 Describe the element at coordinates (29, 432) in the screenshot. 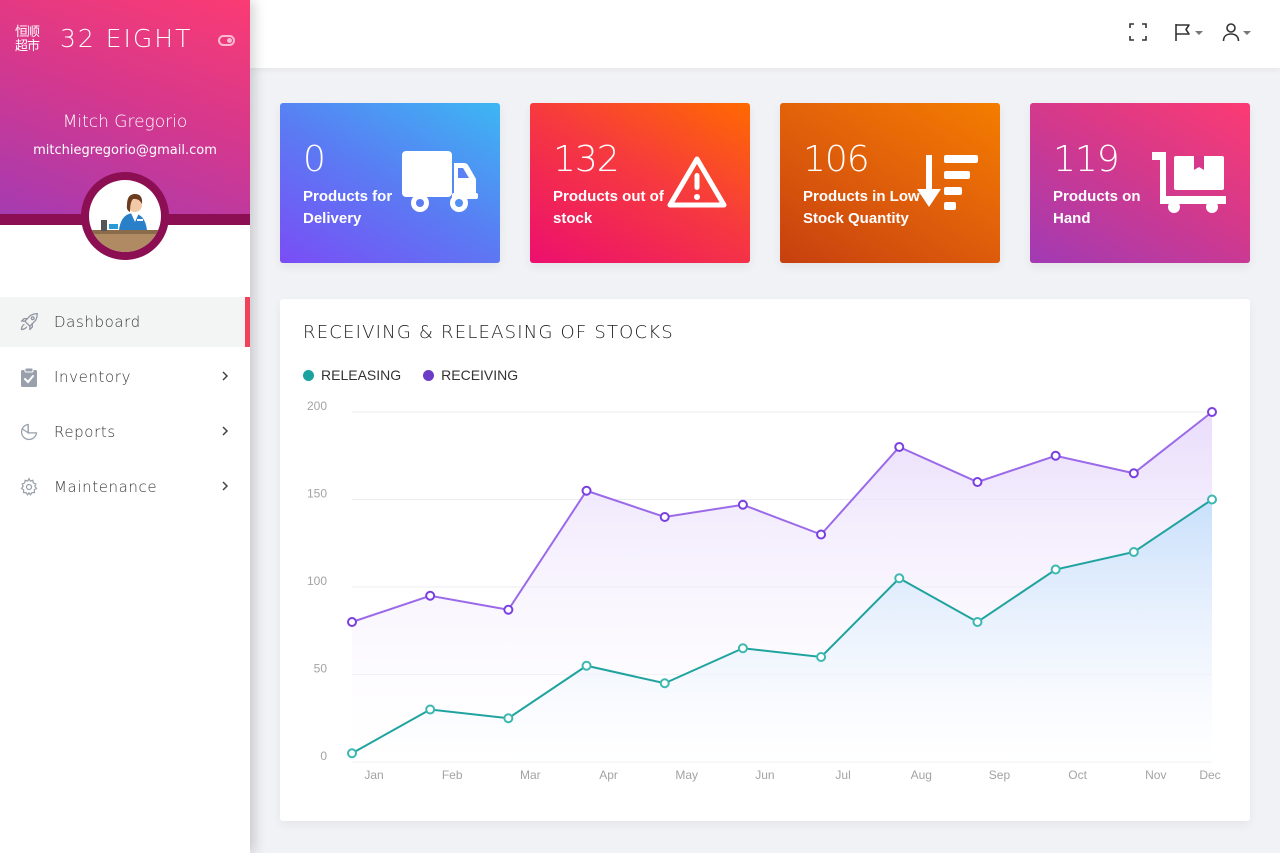

I see `pie-chart-icon` at that location.